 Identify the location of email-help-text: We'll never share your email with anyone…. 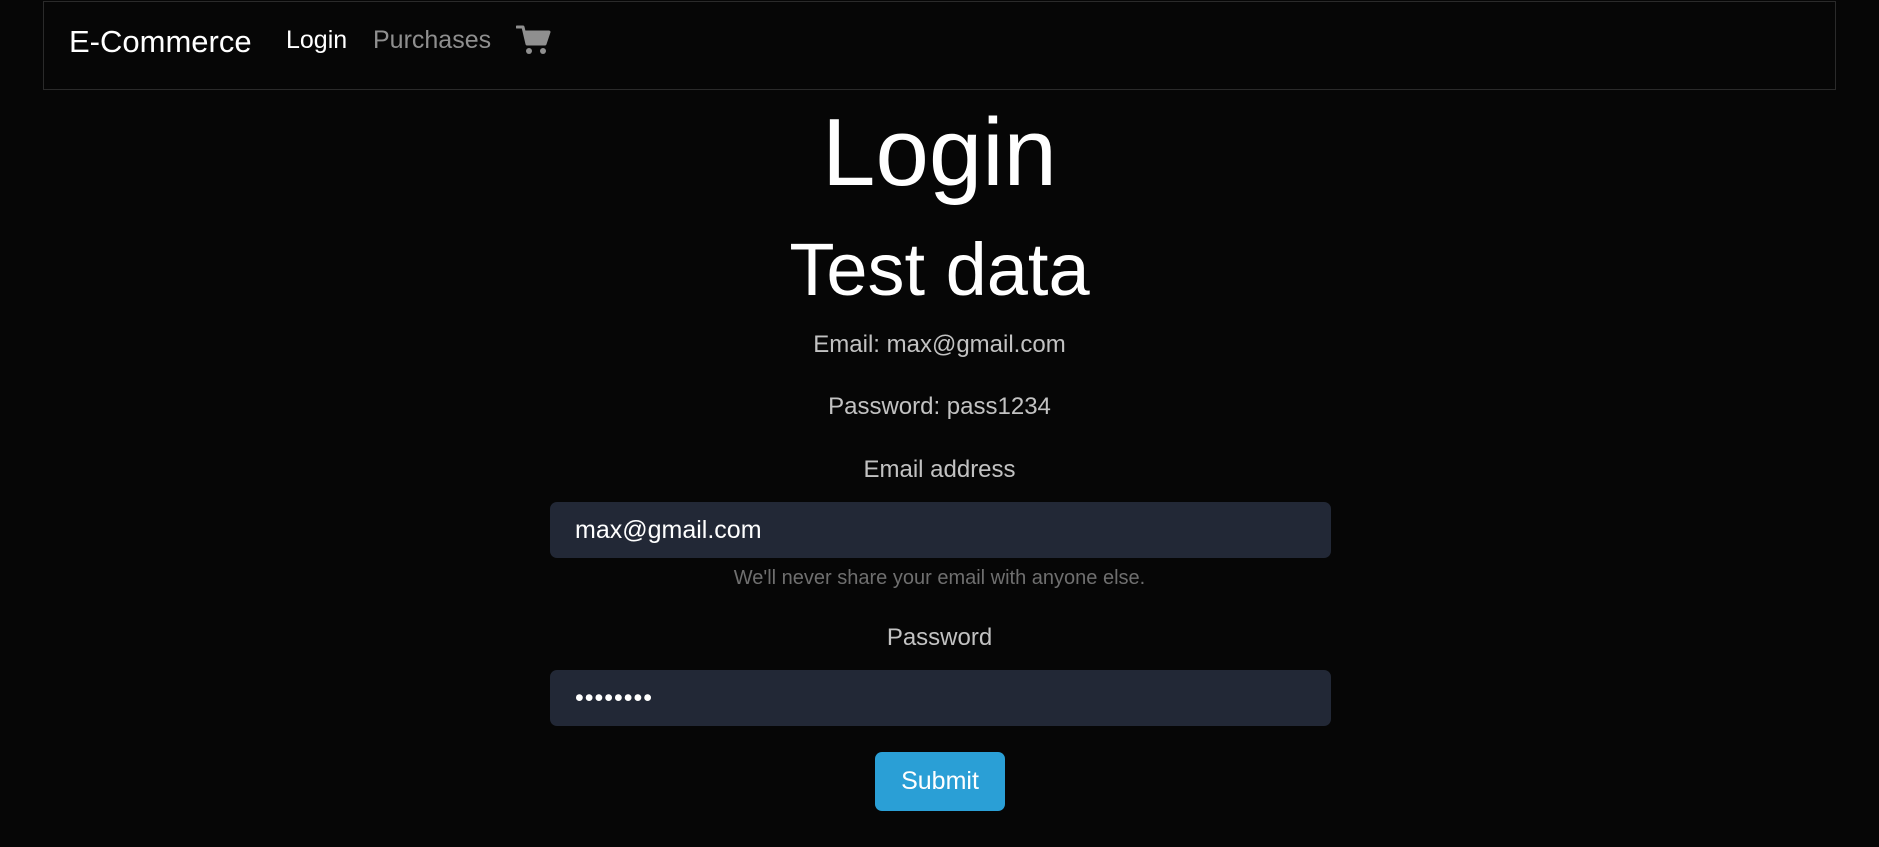
(939, 578).